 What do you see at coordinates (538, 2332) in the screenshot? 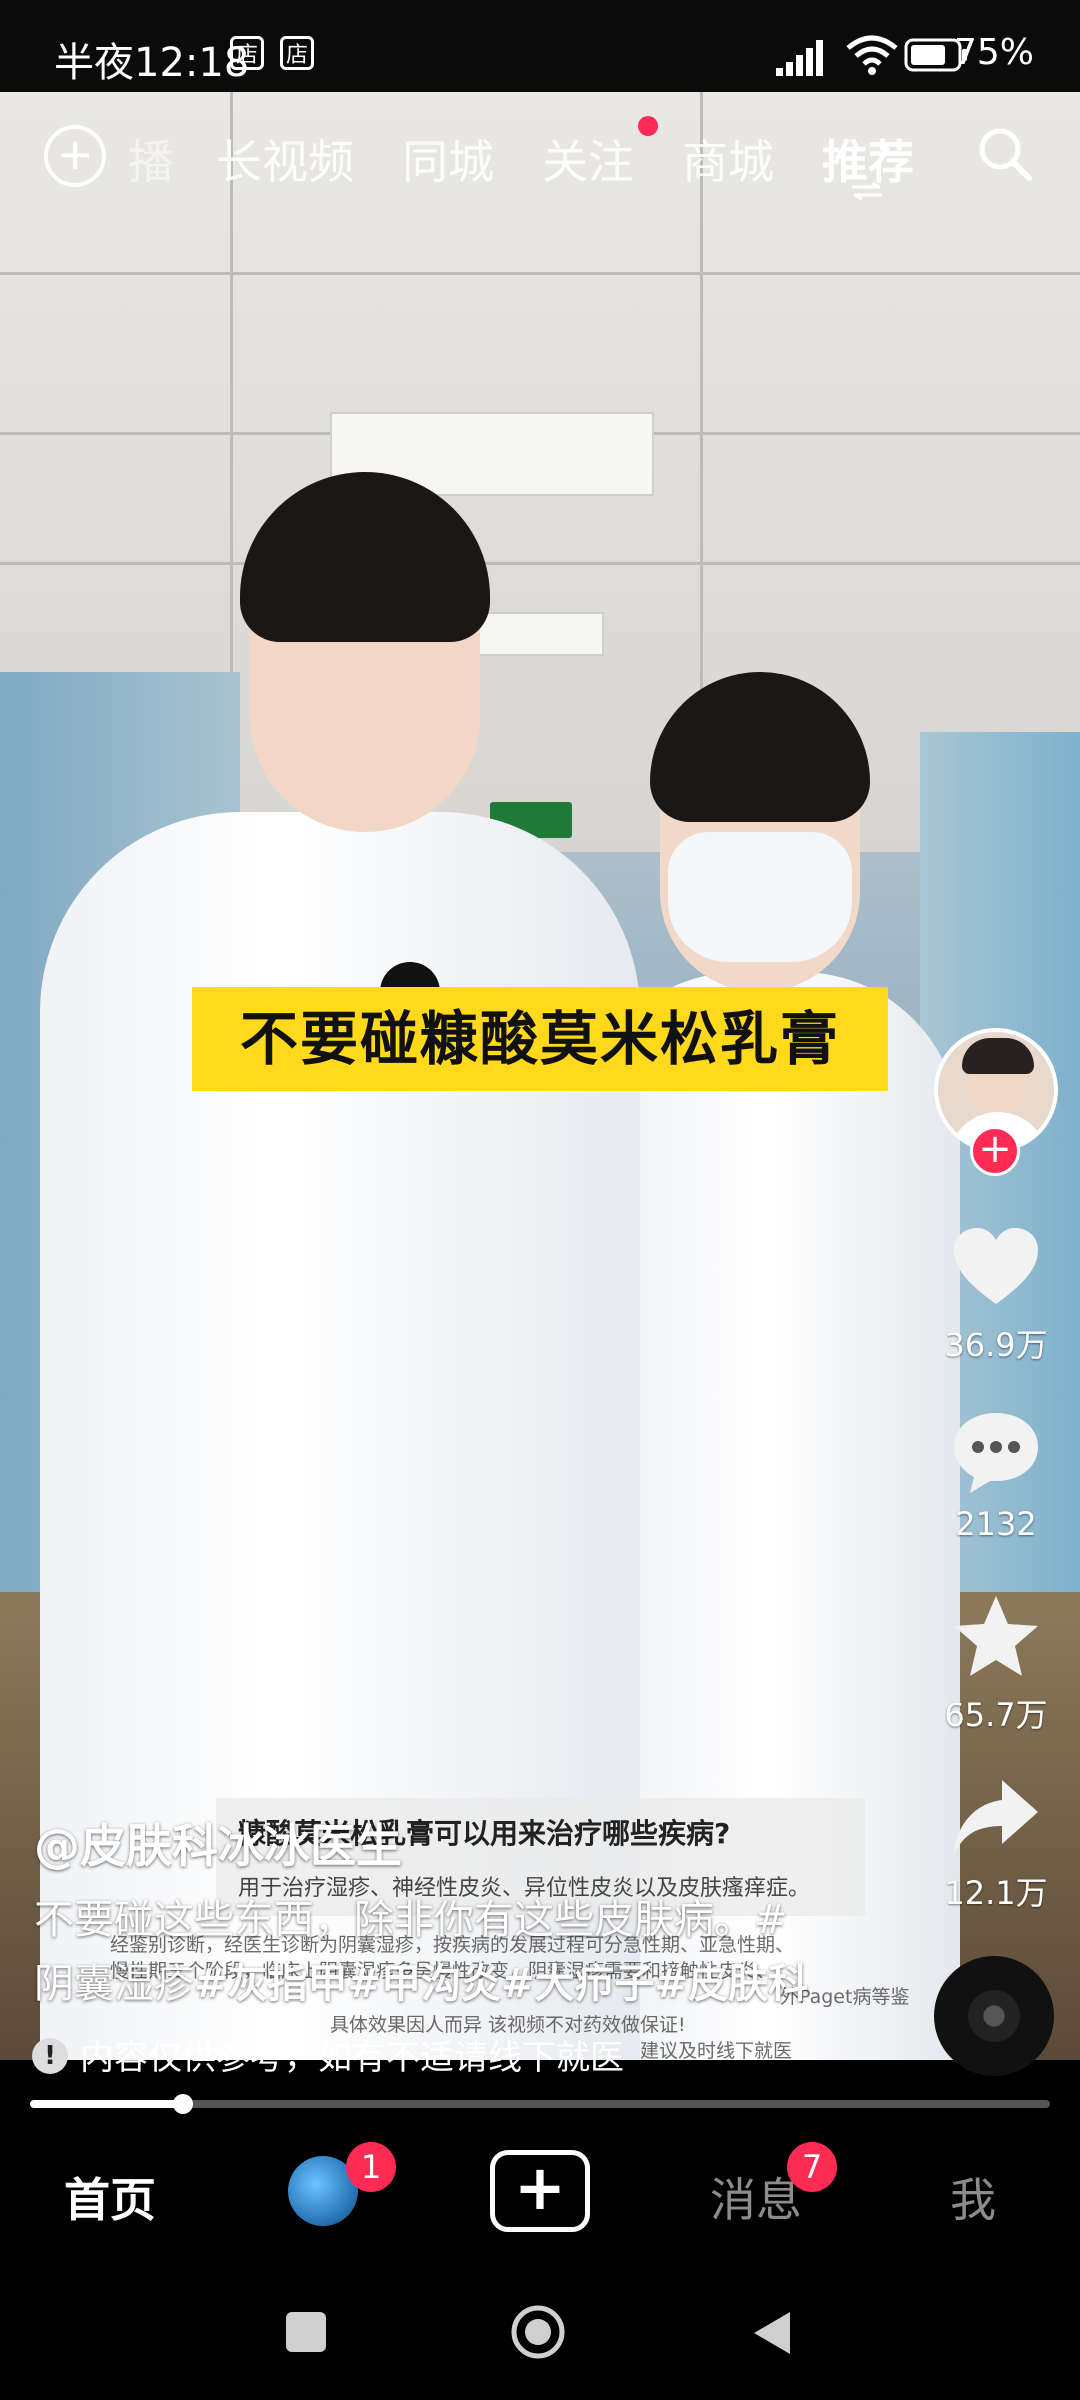
I see `home-circle-icon` at bounding box center [538, 2332].